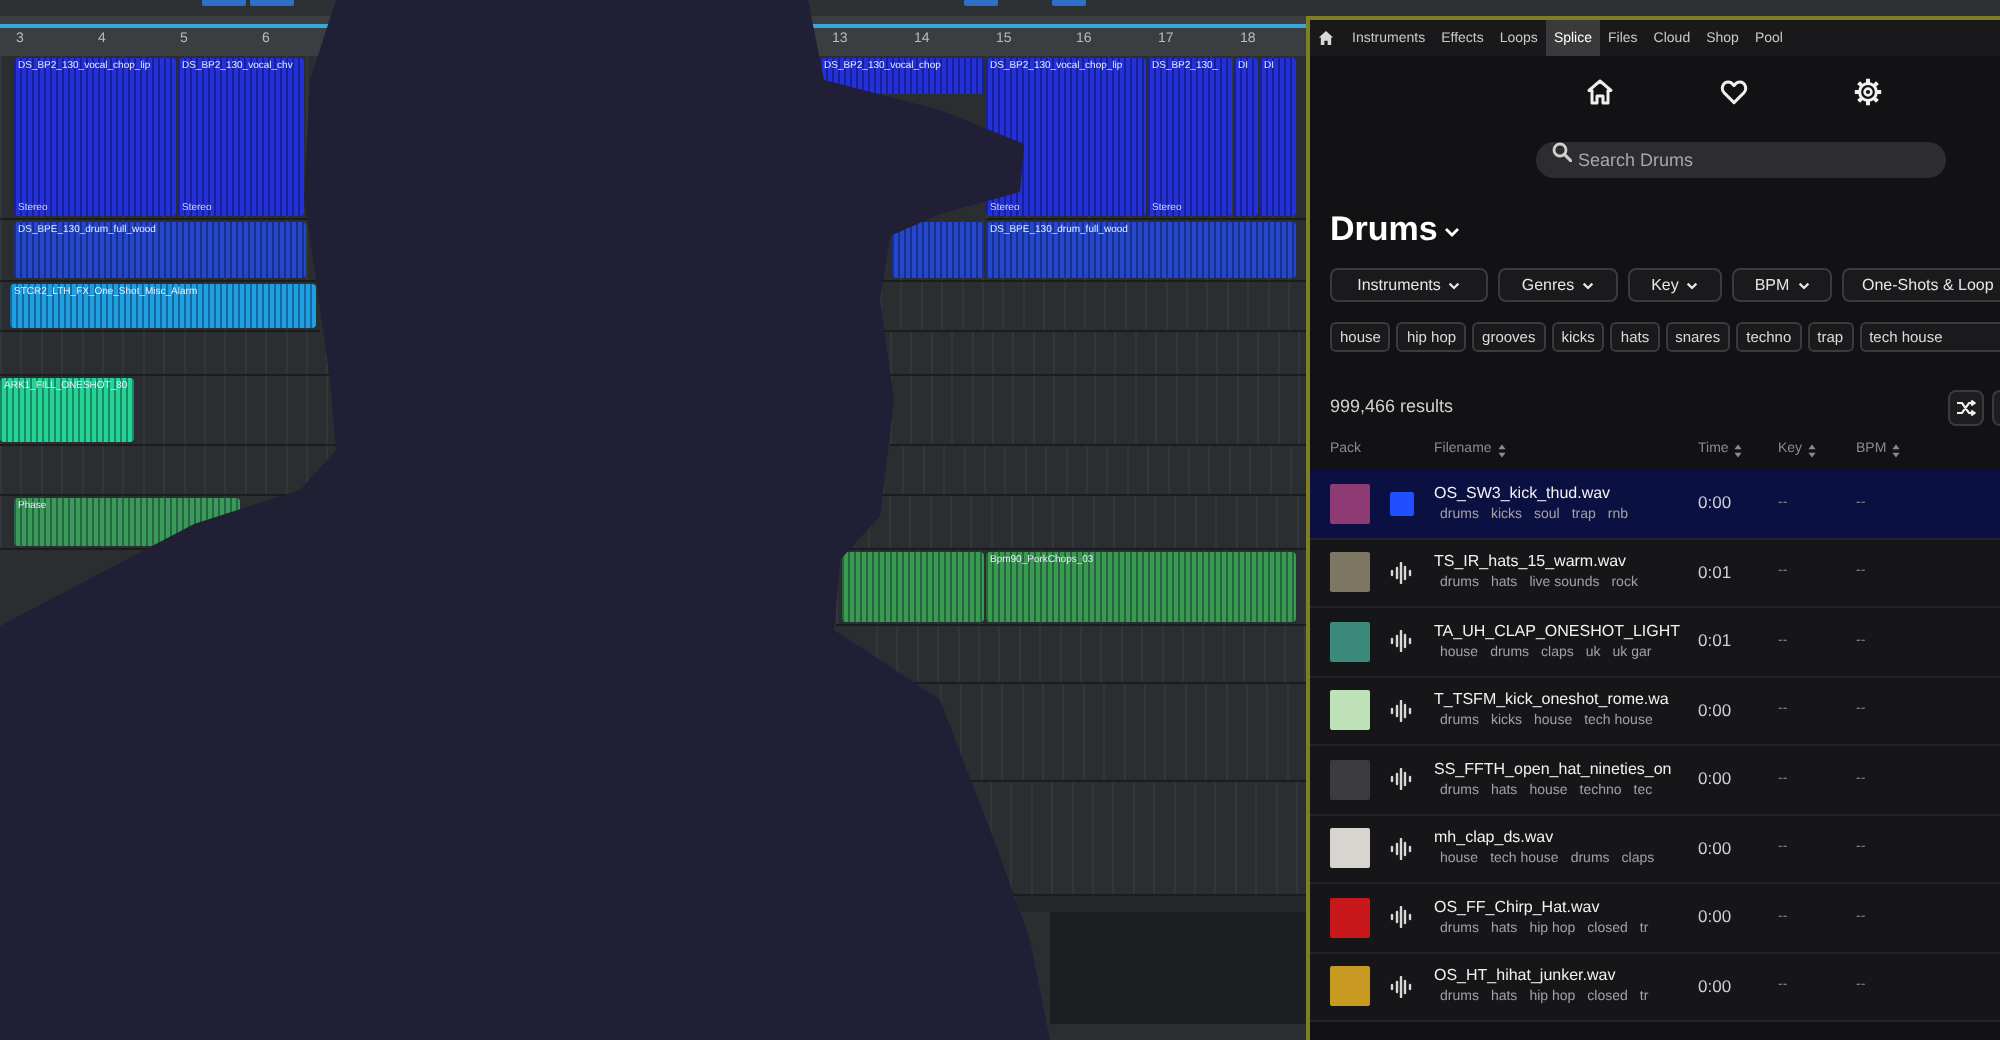 The width and height of the screenshot is (2000, 1040). Describe the element at coordinates (1741, 160) in the screenshot. I see `search-field: Search Drums` at that location.